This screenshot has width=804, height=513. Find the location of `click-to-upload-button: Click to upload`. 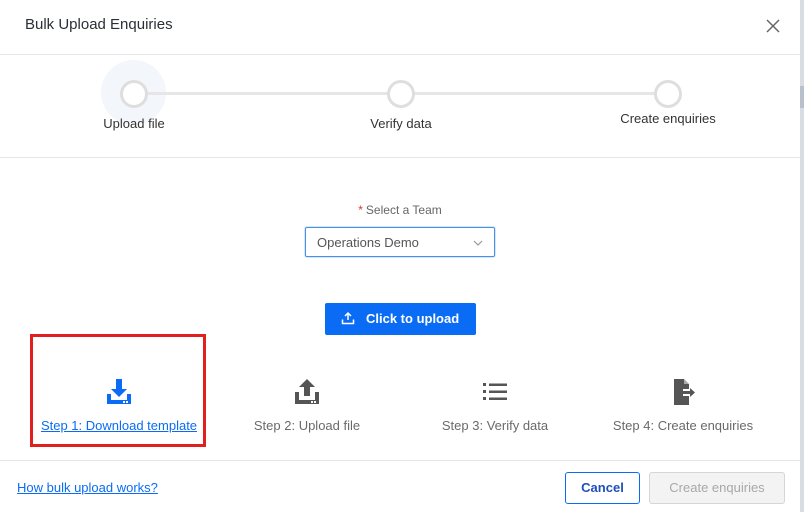

click-to-upload-button: Click to upload is located at coordinates (400, 319).